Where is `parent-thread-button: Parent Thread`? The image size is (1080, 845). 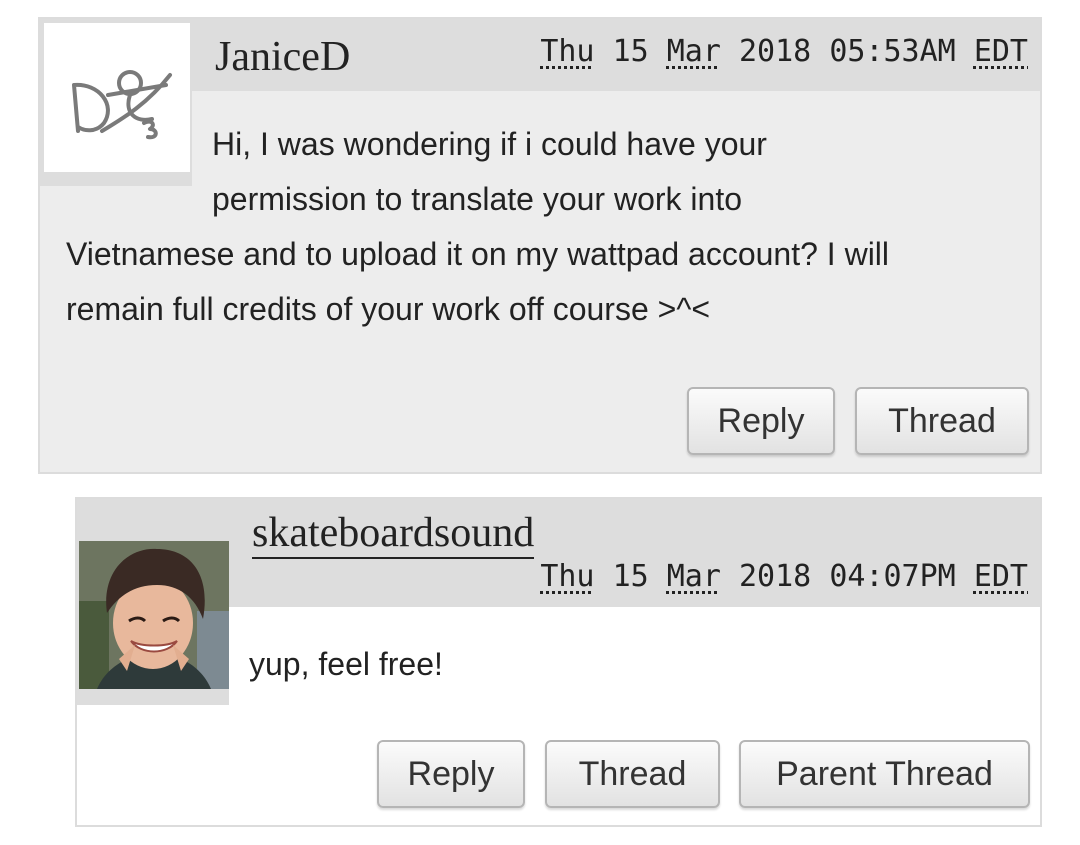
parent-thread-button: Parent Thread is located at coordinates (884, 774).